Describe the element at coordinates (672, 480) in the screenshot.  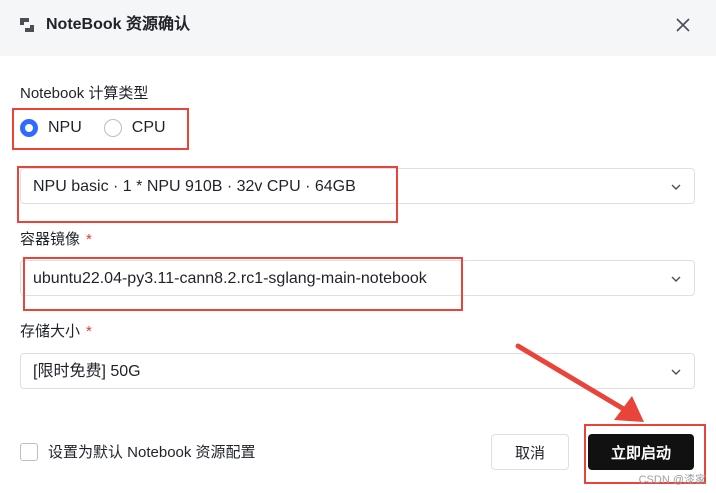
I see `watermark: CSDN @漆家` at that location.